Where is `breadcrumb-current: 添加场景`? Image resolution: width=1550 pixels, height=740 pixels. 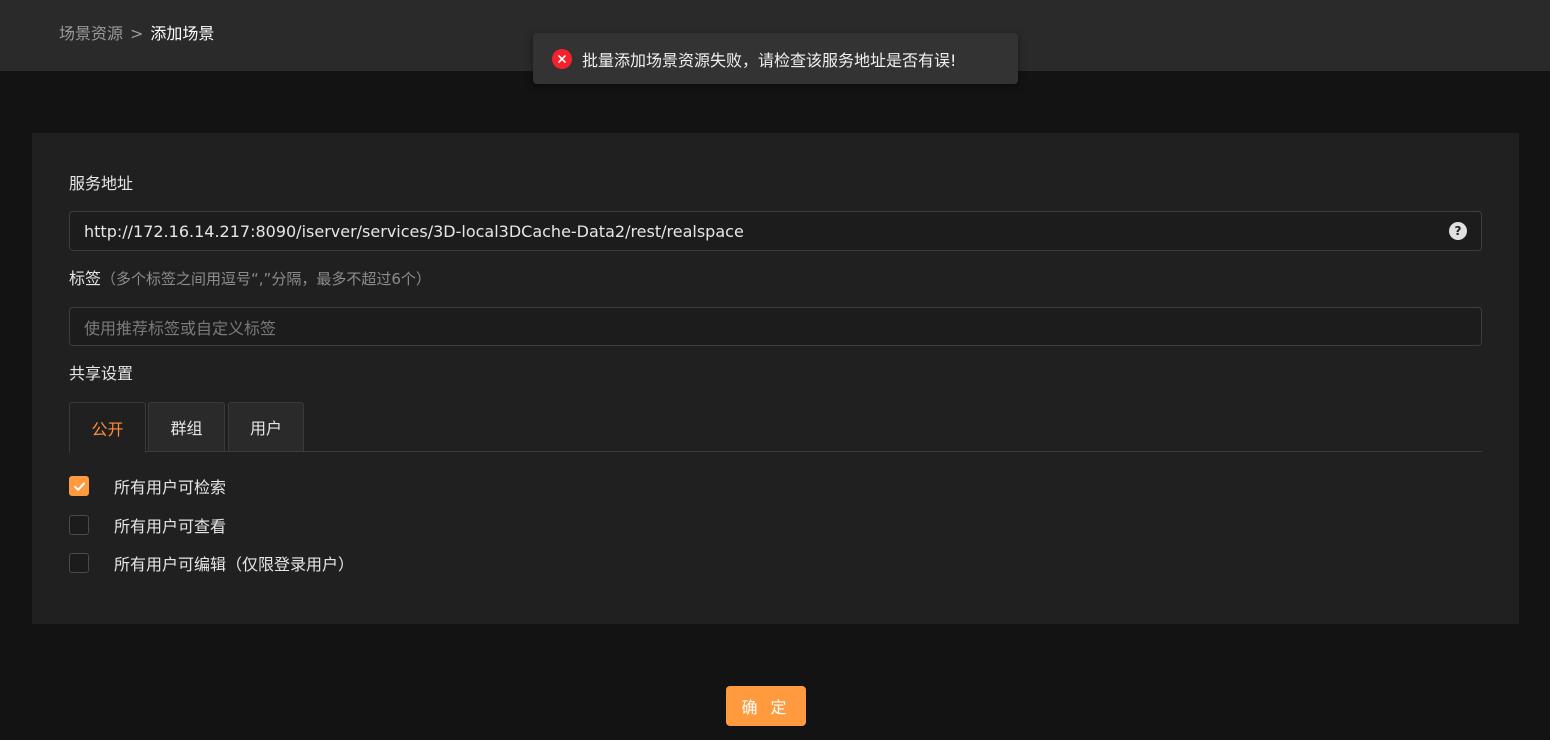
breadcrumb-current: 添加场景 is located at coordinates (182, 33).